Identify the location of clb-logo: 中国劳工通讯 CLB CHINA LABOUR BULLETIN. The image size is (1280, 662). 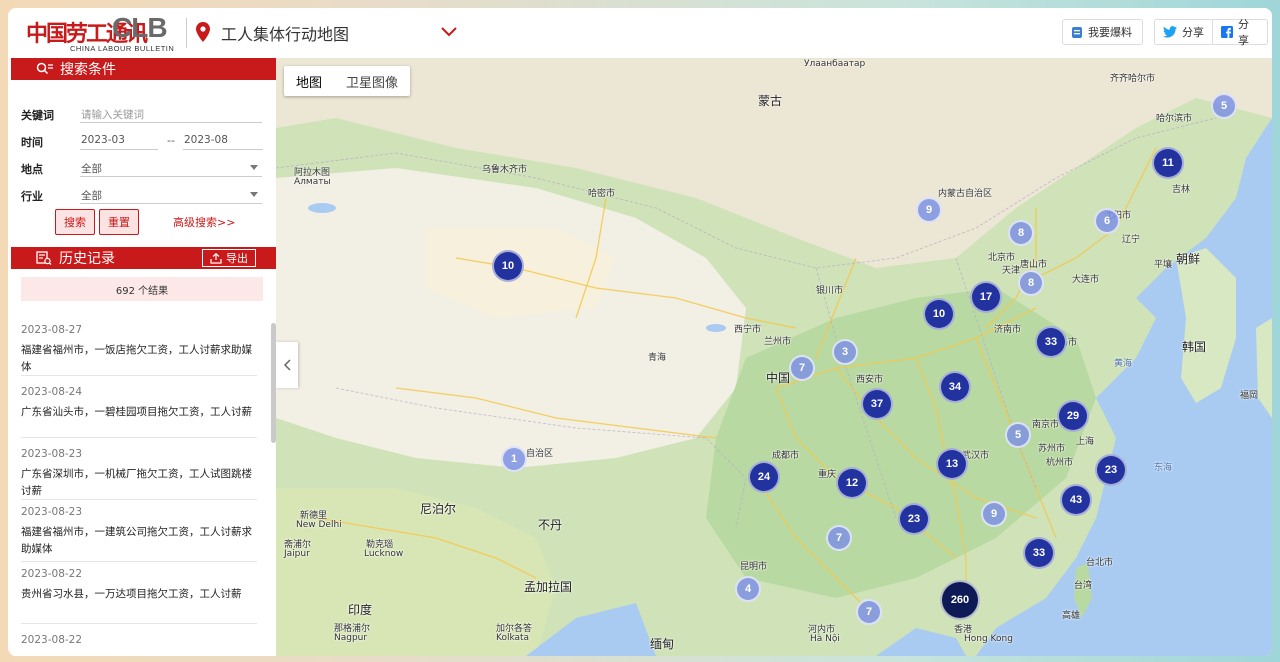
(101, 33).